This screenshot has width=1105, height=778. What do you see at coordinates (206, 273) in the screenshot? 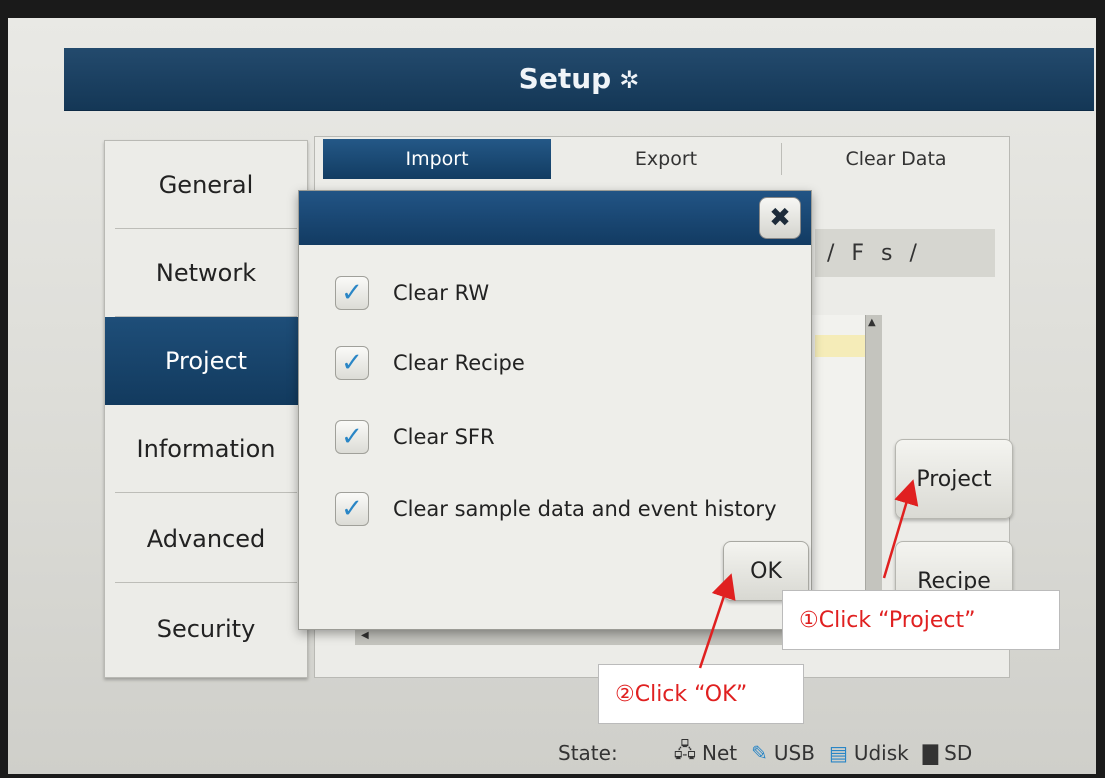
I see `sidebar-item-network: Network` at bounding box center [206, 273].